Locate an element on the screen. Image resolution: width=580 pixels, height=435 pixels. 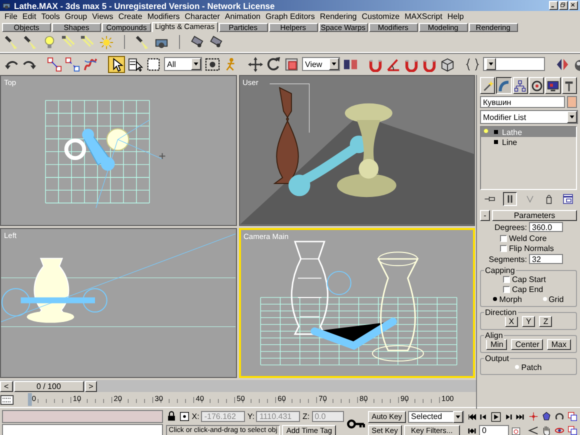
menu-item: Animation is located at coordinates (242, 16).